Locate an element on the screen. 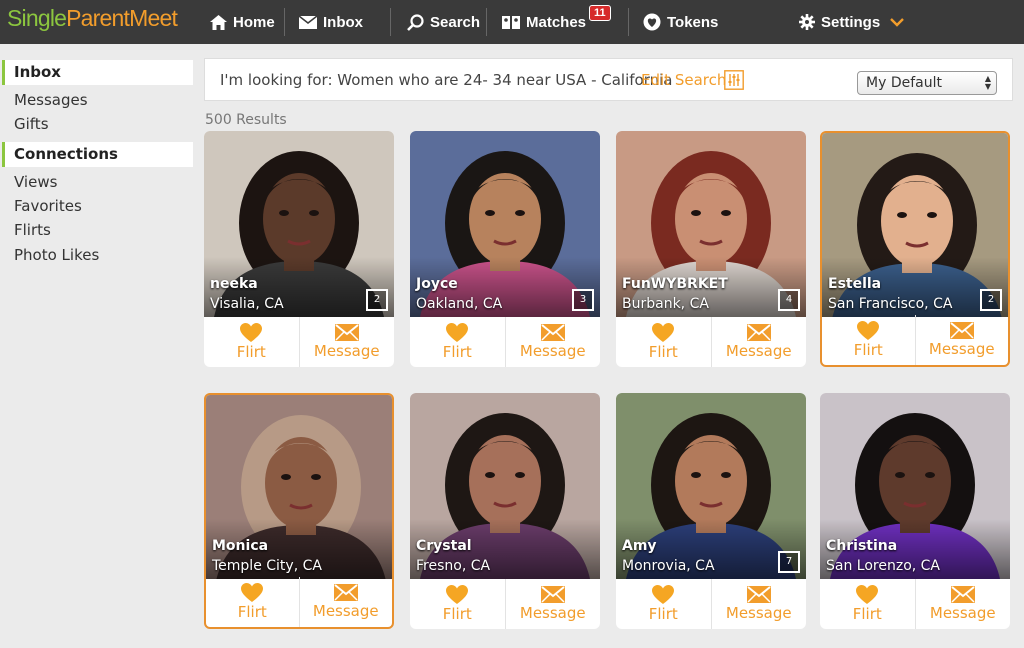 This screenshot has height=648, width=1024. profile-location: San Lorenzo, CA is located at coordinates (883, 566).